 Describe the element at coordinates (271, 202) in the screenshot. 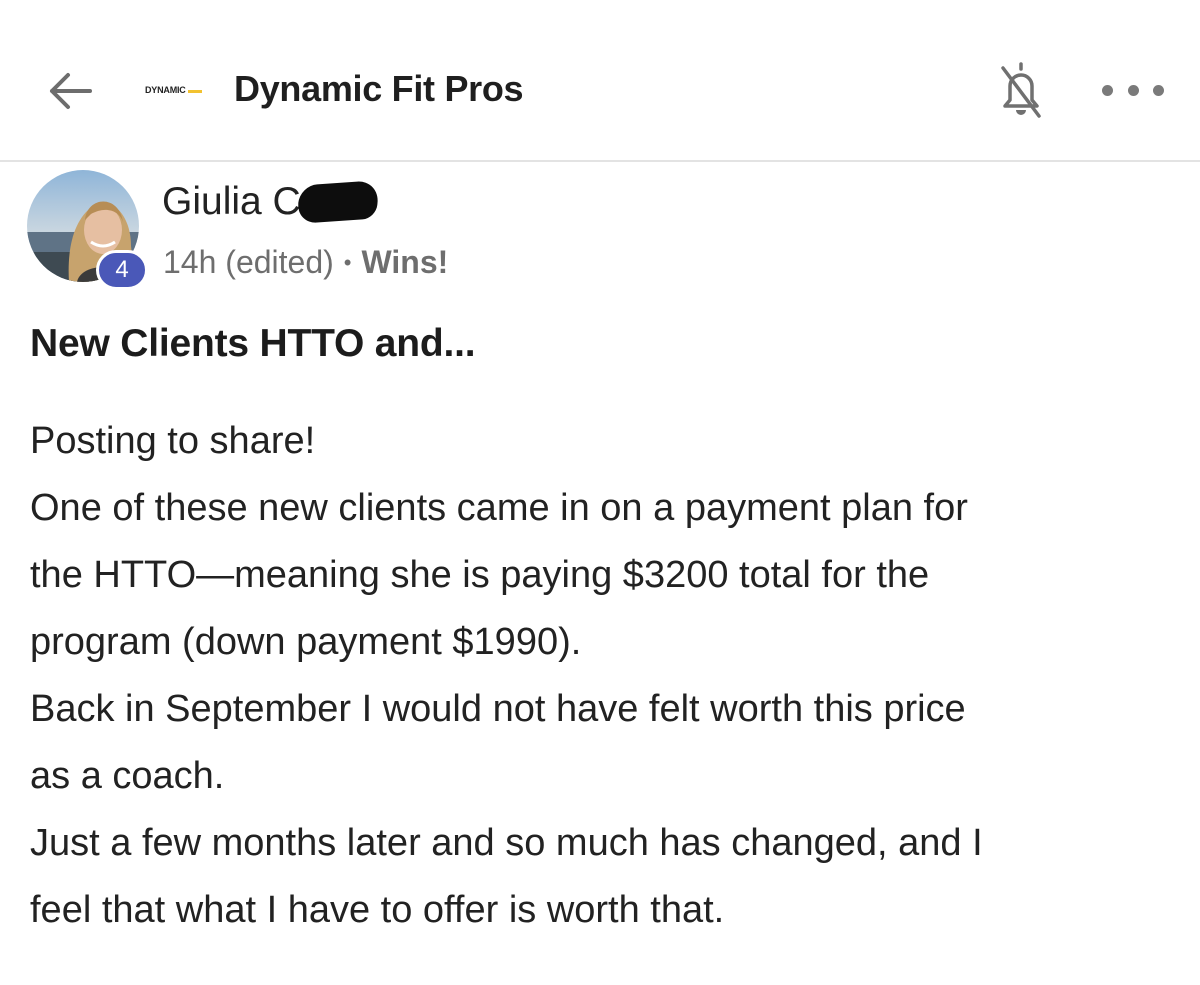

I see `author-name: Giulia Co` at that location.